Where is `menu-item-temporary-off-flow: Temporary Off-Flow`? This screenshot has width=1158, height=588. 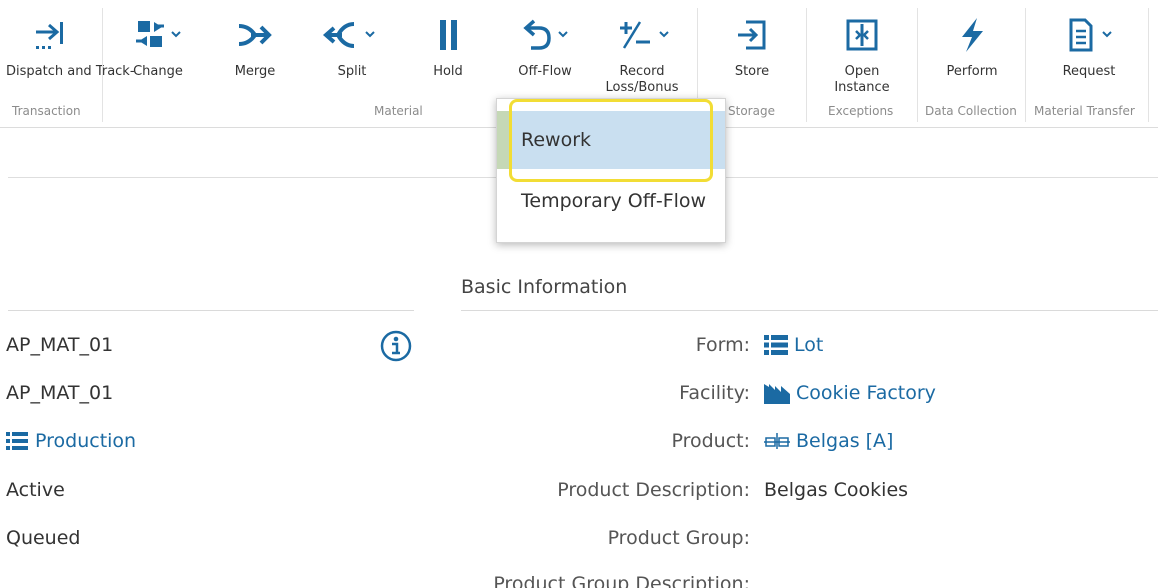
menu-item-temporary-off-flow: Temporary Off-Flow is located at coordinates (611, 201).